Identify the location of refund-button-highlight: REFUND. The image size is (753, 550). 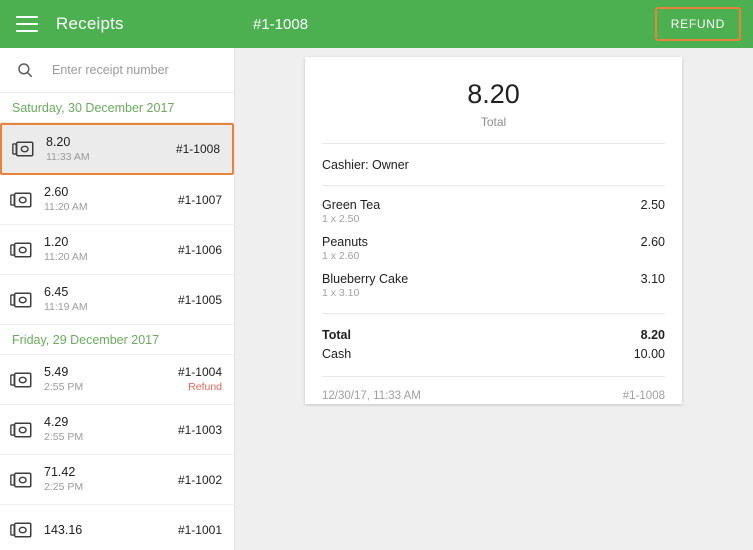
(697, 24).